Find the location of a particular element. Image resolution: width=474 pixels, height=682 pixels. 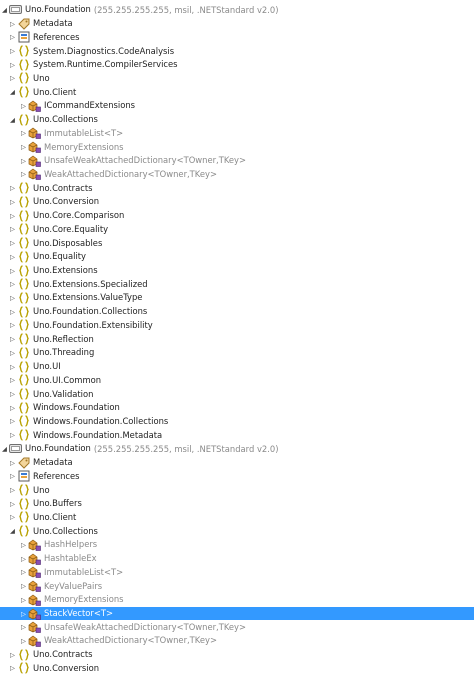

type-weakattacheddictionary: ▷ WeakAttachedDictionary<TOwner,TKey> is located at coordinates (237, 175).